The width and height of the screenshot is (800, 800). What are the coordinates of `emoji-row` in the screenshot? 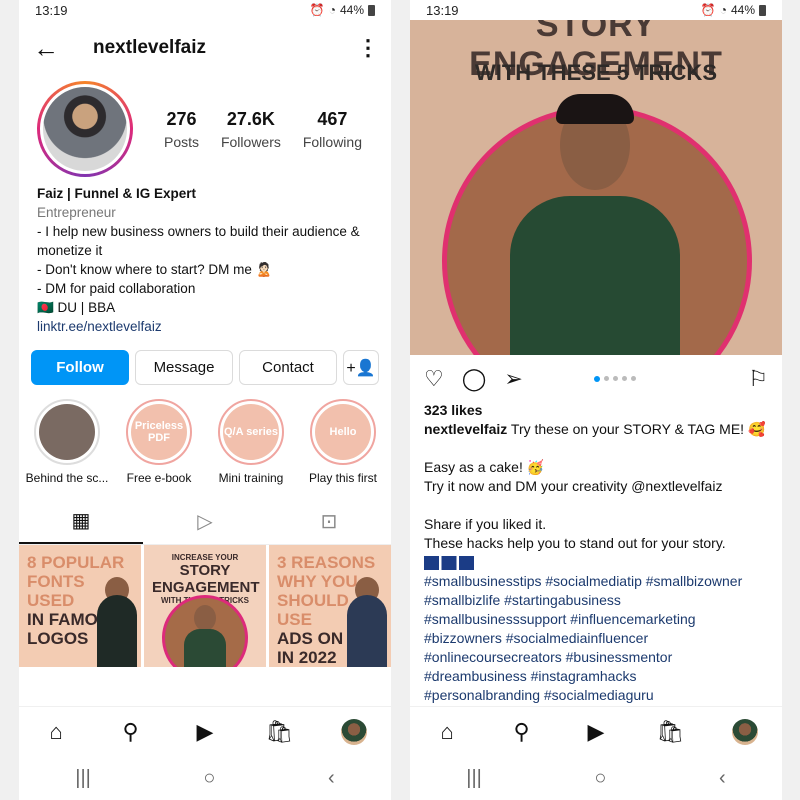 It's located at (449, 563).